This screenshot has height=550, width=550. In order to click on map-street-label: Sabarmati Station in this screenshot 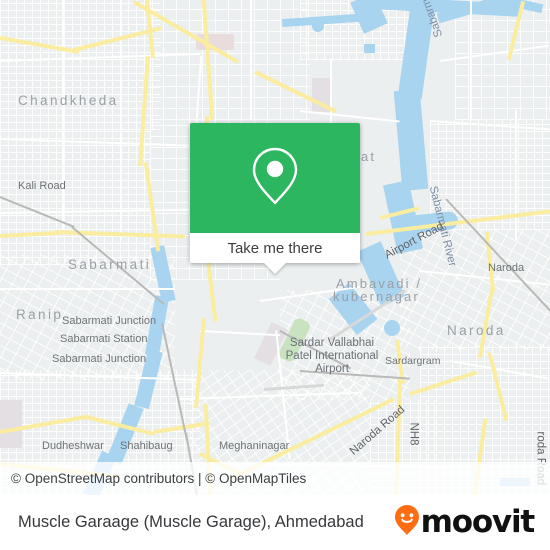, I will do `click(104, 339)`.